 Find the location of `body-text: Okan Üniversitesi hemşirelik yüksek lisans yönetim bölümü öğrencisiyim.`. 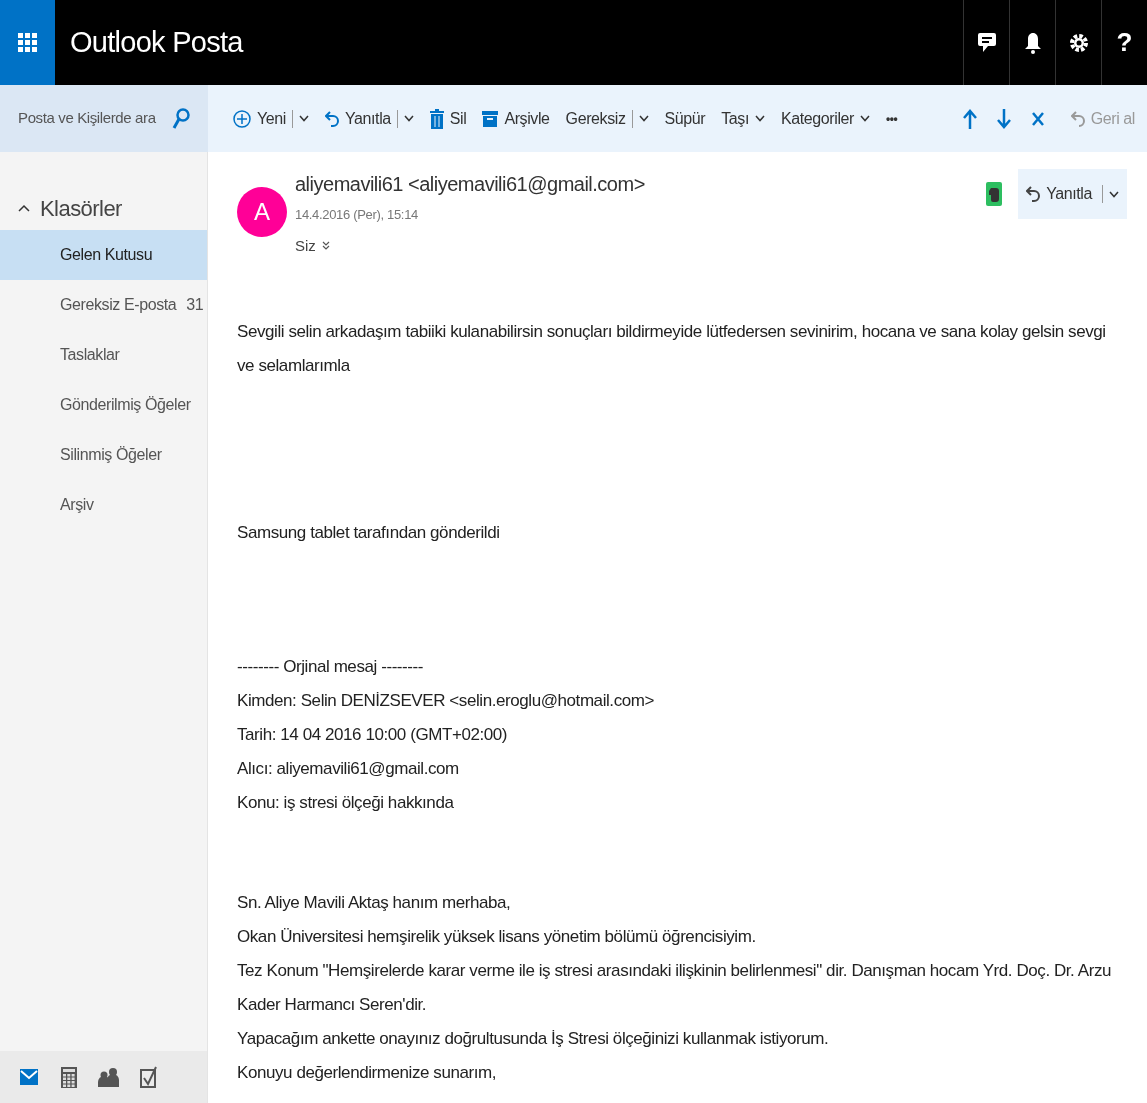

body-text: Okan Üniversitesi hemşirelik yüksek lisans yönetim bölümü öğrencisiyim. is located at coordinates (497, 937).